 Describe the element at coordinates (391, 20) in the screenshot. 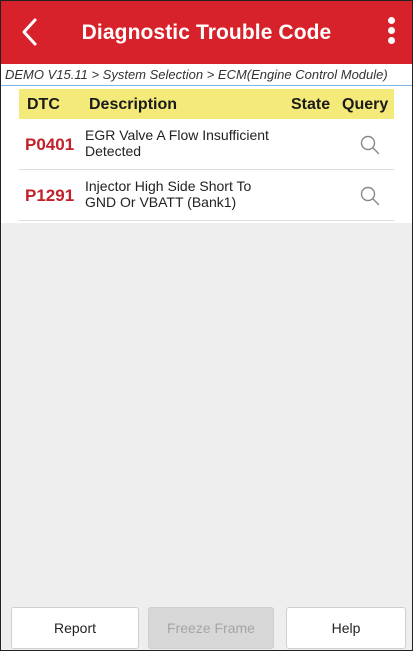

I see `more-vertical-icon` at that location.